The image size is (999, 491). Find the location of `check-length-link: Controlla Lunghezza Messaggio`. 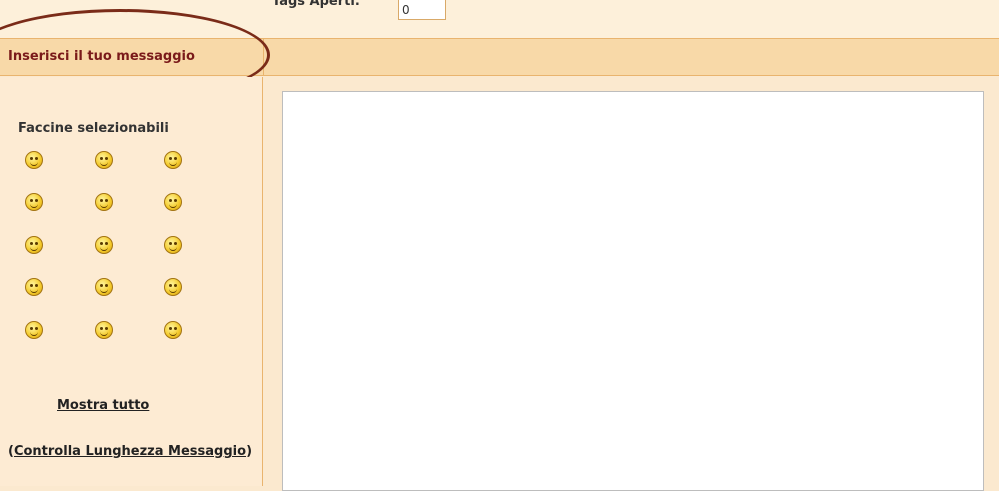

check-length-link: Controlla Lunghezza Messaggio is located at coordinates (130, 451).